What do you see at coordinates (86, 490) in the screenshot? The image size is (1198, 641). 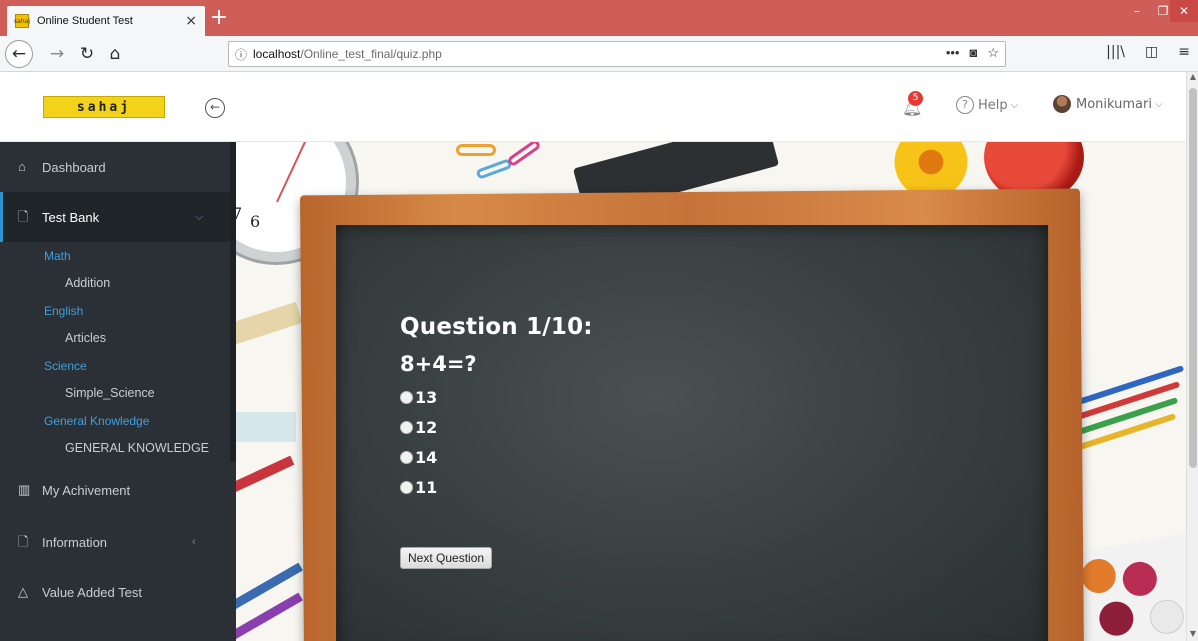 I see `sidebar-item-label: My Achivement` at bounding box center [86, 490].